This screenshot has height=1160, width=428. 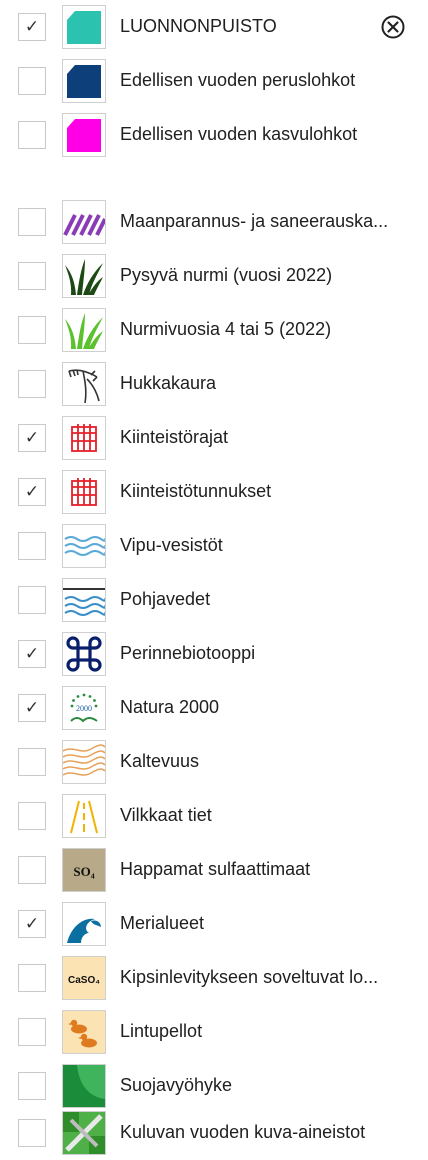 What do you see at coordinates (84, 816) in the screenshot?
I see `road-icon` at bounding box center [84, 816].